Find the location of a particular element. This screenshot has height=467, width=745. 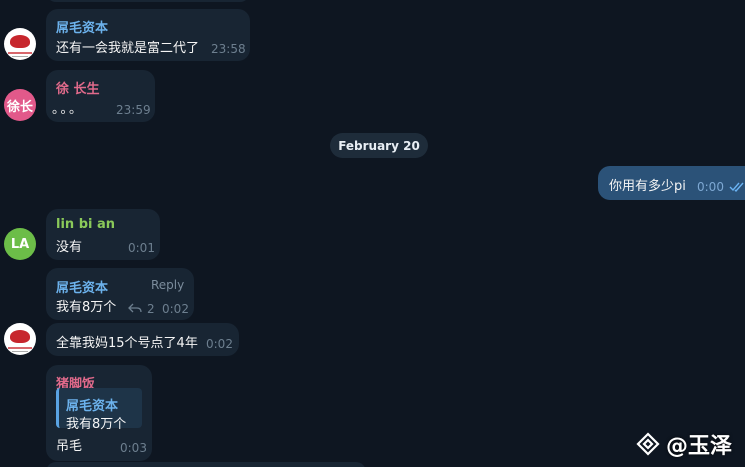

message-text: 你用有多少pi is located at coordinates (647, 186).